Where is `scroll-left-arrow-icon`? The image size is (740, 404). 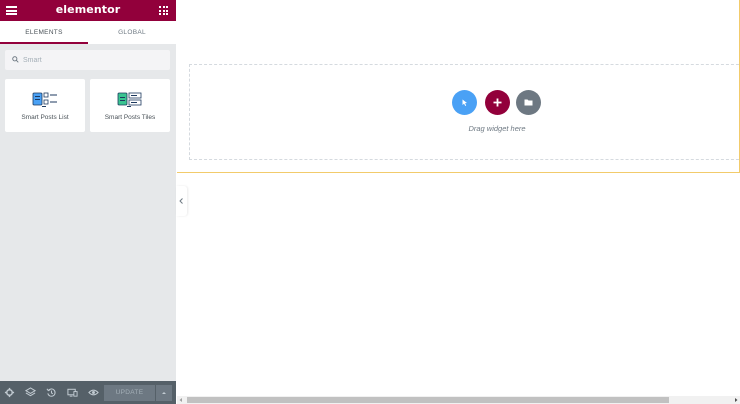 scroll-left-arrow-icon is located at coordinates (181, 400).